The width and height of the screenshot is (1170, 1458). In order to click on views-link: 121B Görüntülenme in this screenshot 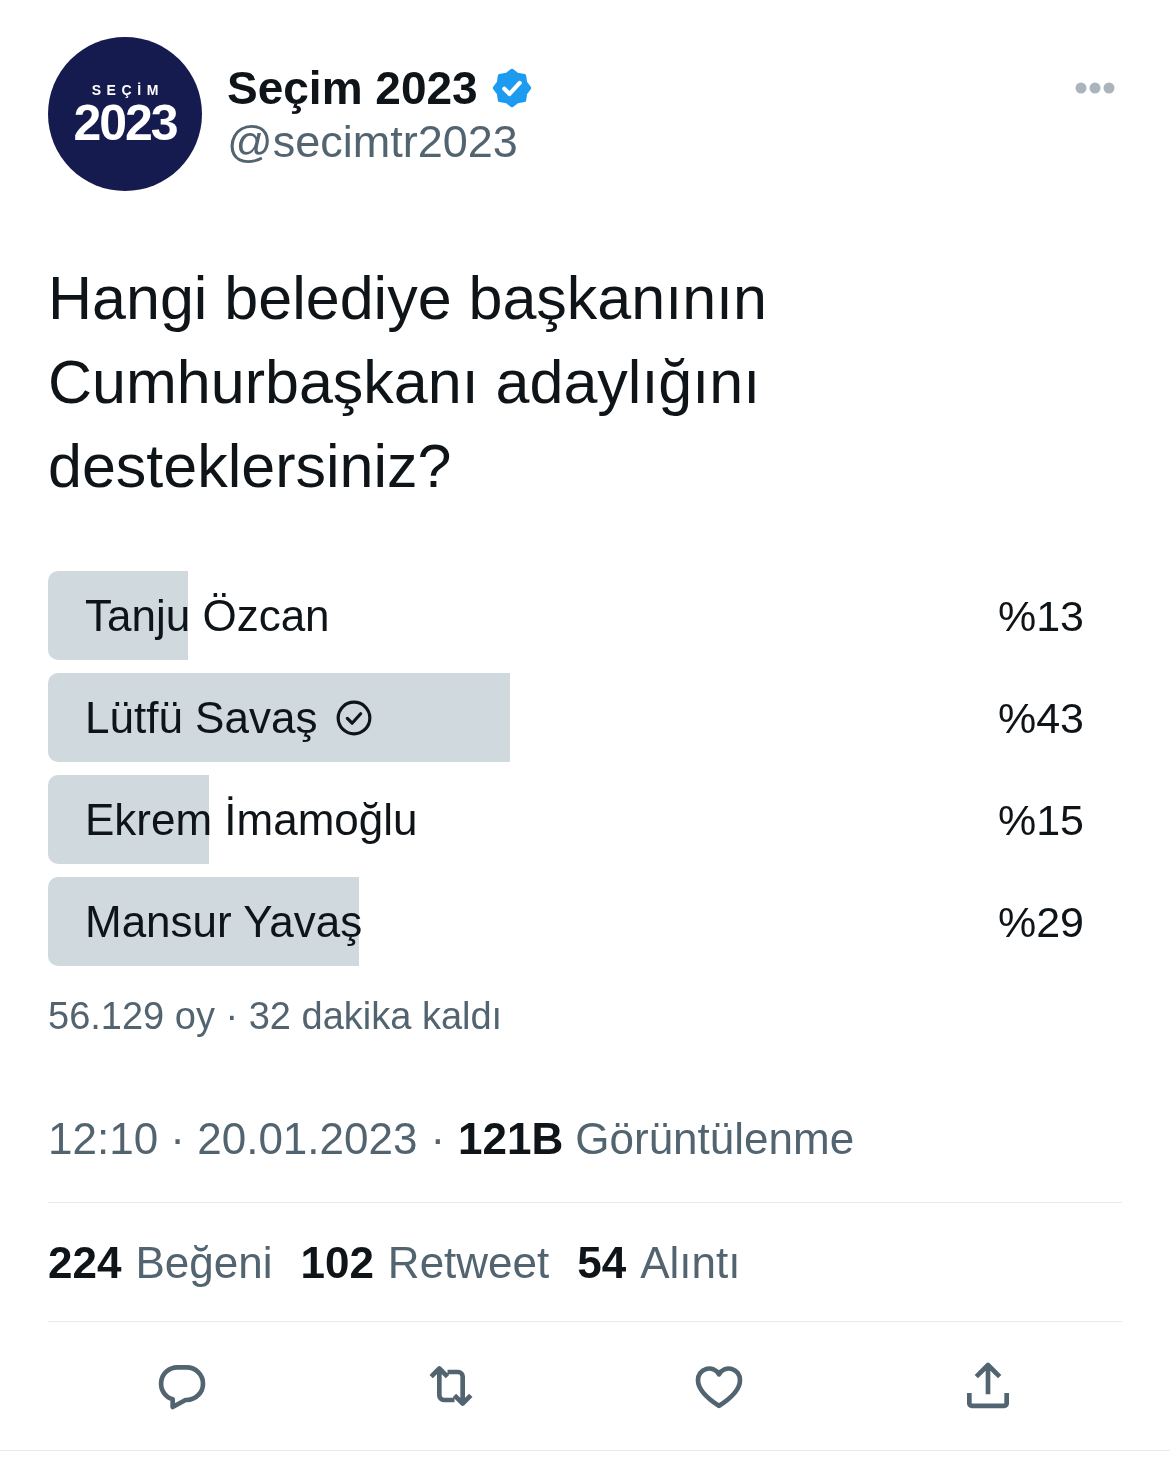, I will do `click(656, 1139)`.